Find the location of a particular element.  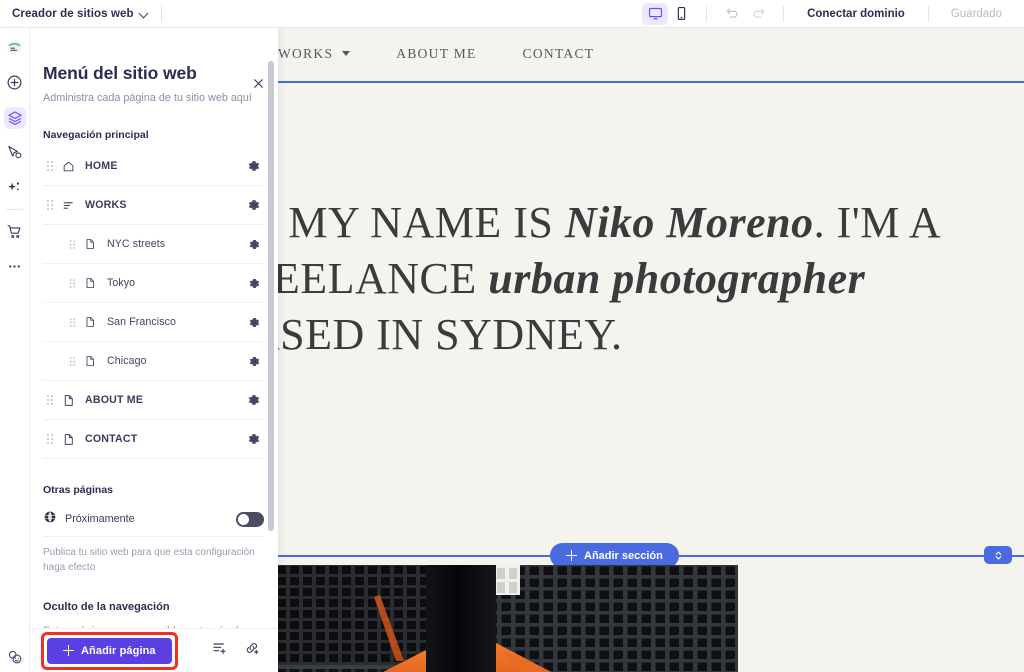

desktop-view-icon is located at coordinates (655, 13).